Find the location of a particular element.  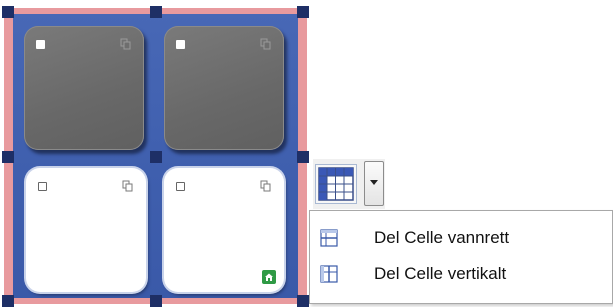

split-cell-button is located at coordinates (336, 184).